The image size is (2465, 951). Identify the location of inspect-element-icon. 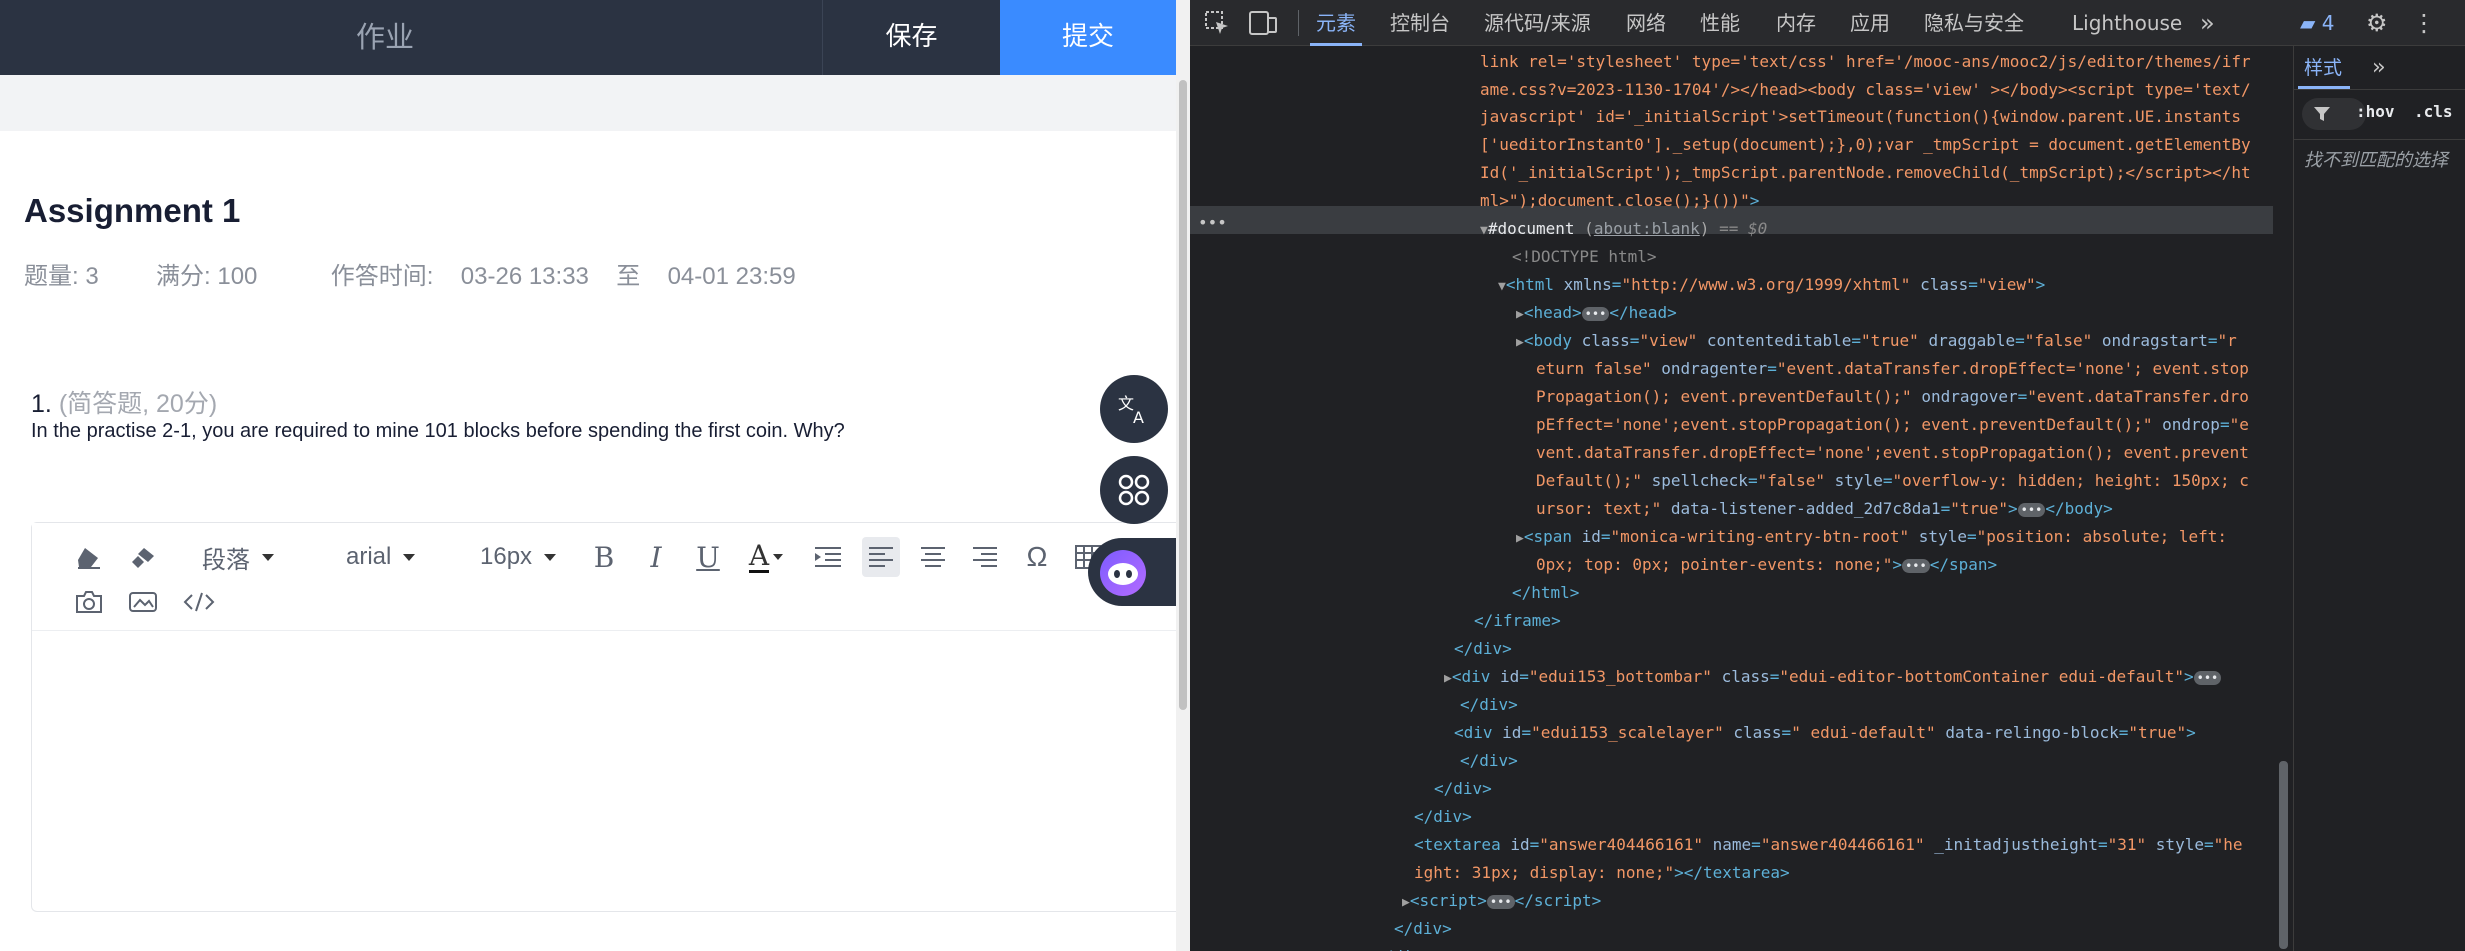
(1219, 23).